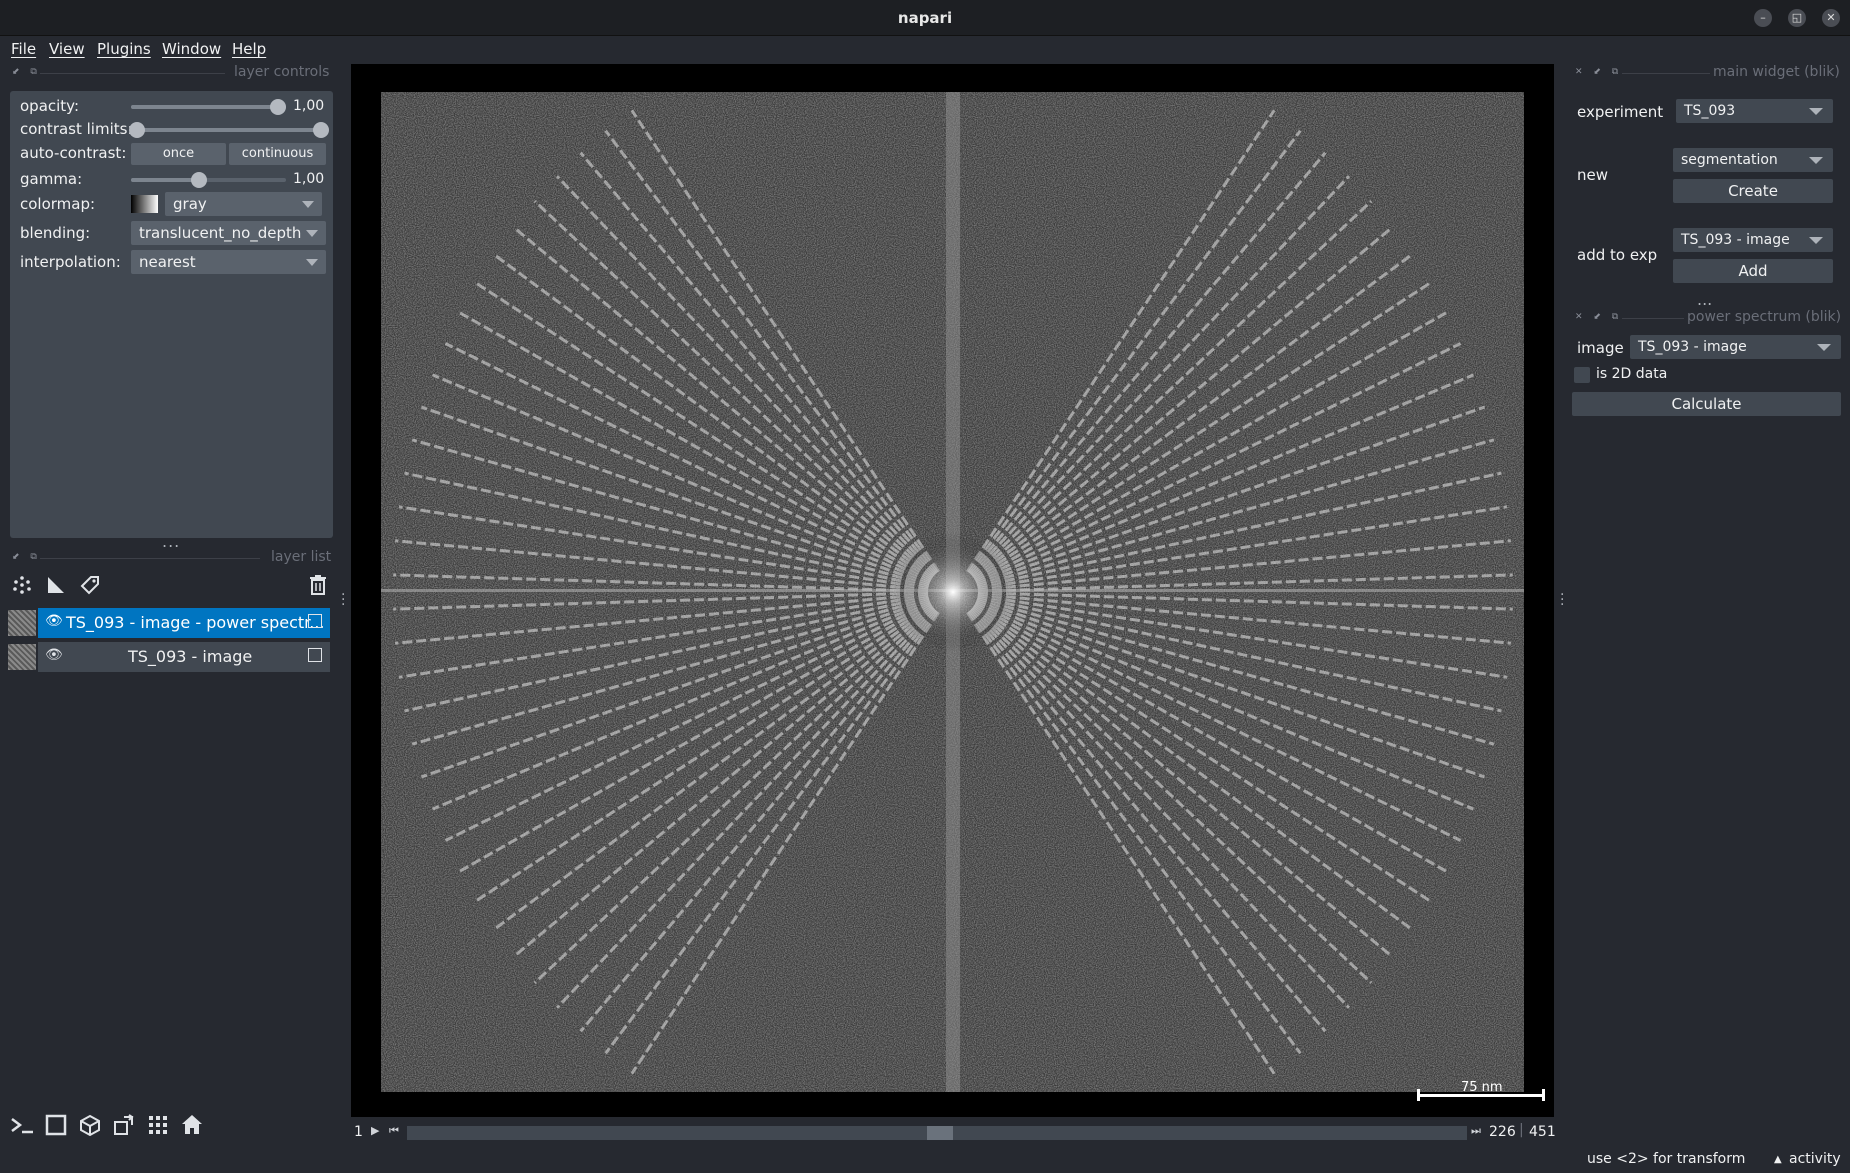 The width and height of the screenshot is (1850, 1173). Describe the element at coordinates (22, 1125) in the screenshot. I see `console-icon` at that location.